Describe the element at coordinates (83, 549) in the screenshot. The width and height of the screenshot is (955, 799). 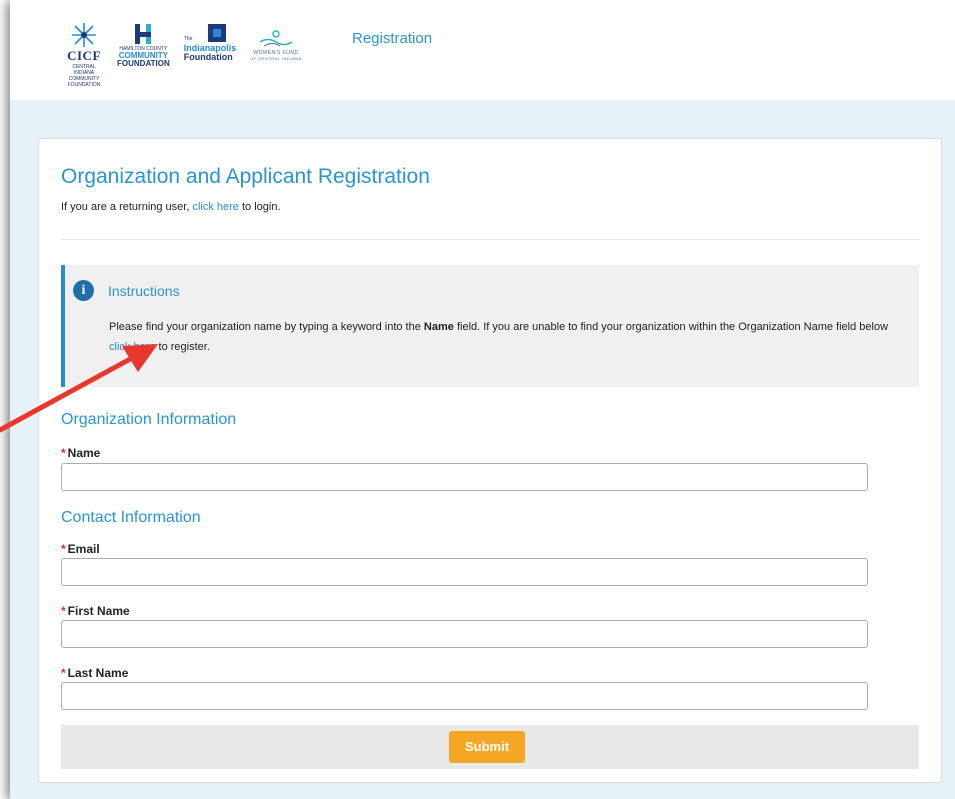
I see `email-label-text: Email` at that location.